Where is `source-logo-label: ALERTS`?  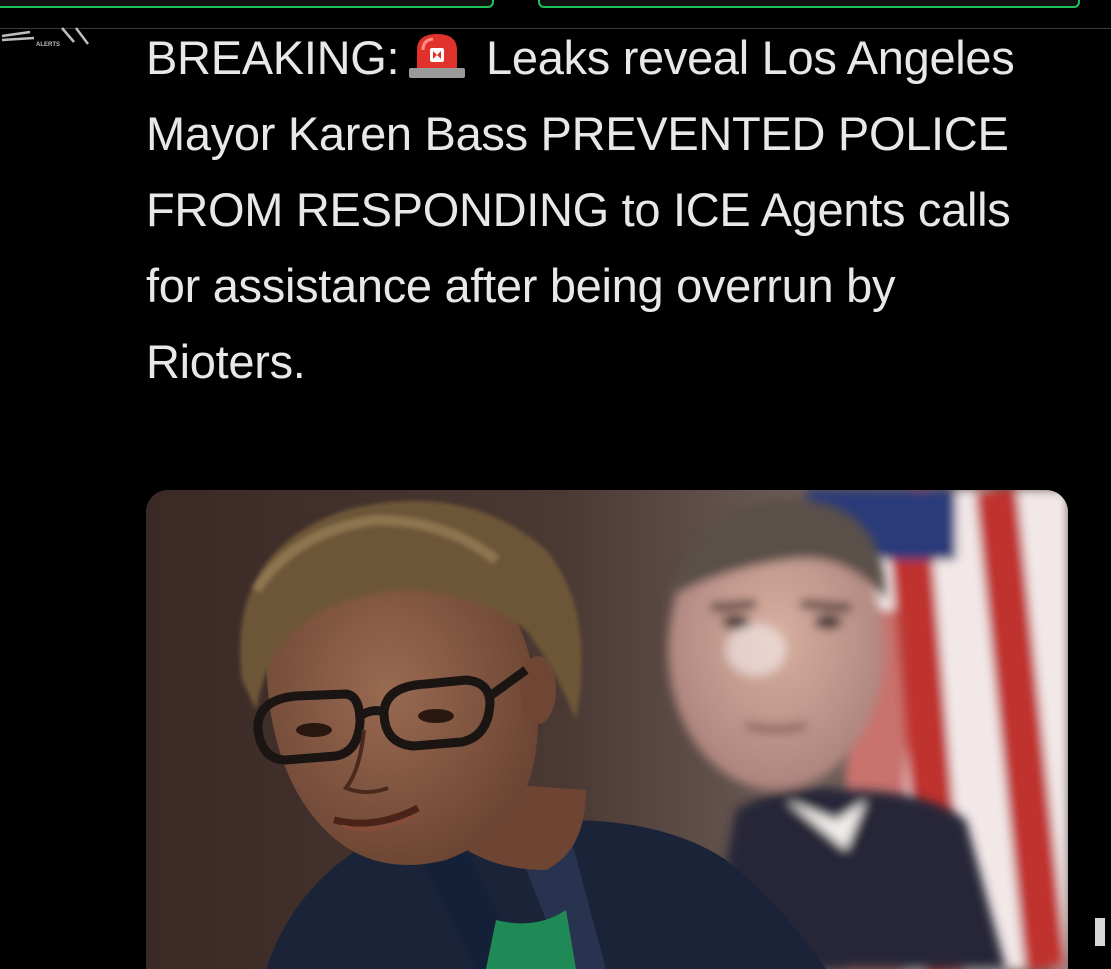
source-logo-label: ALERTS is located at coordinates (48, 45).